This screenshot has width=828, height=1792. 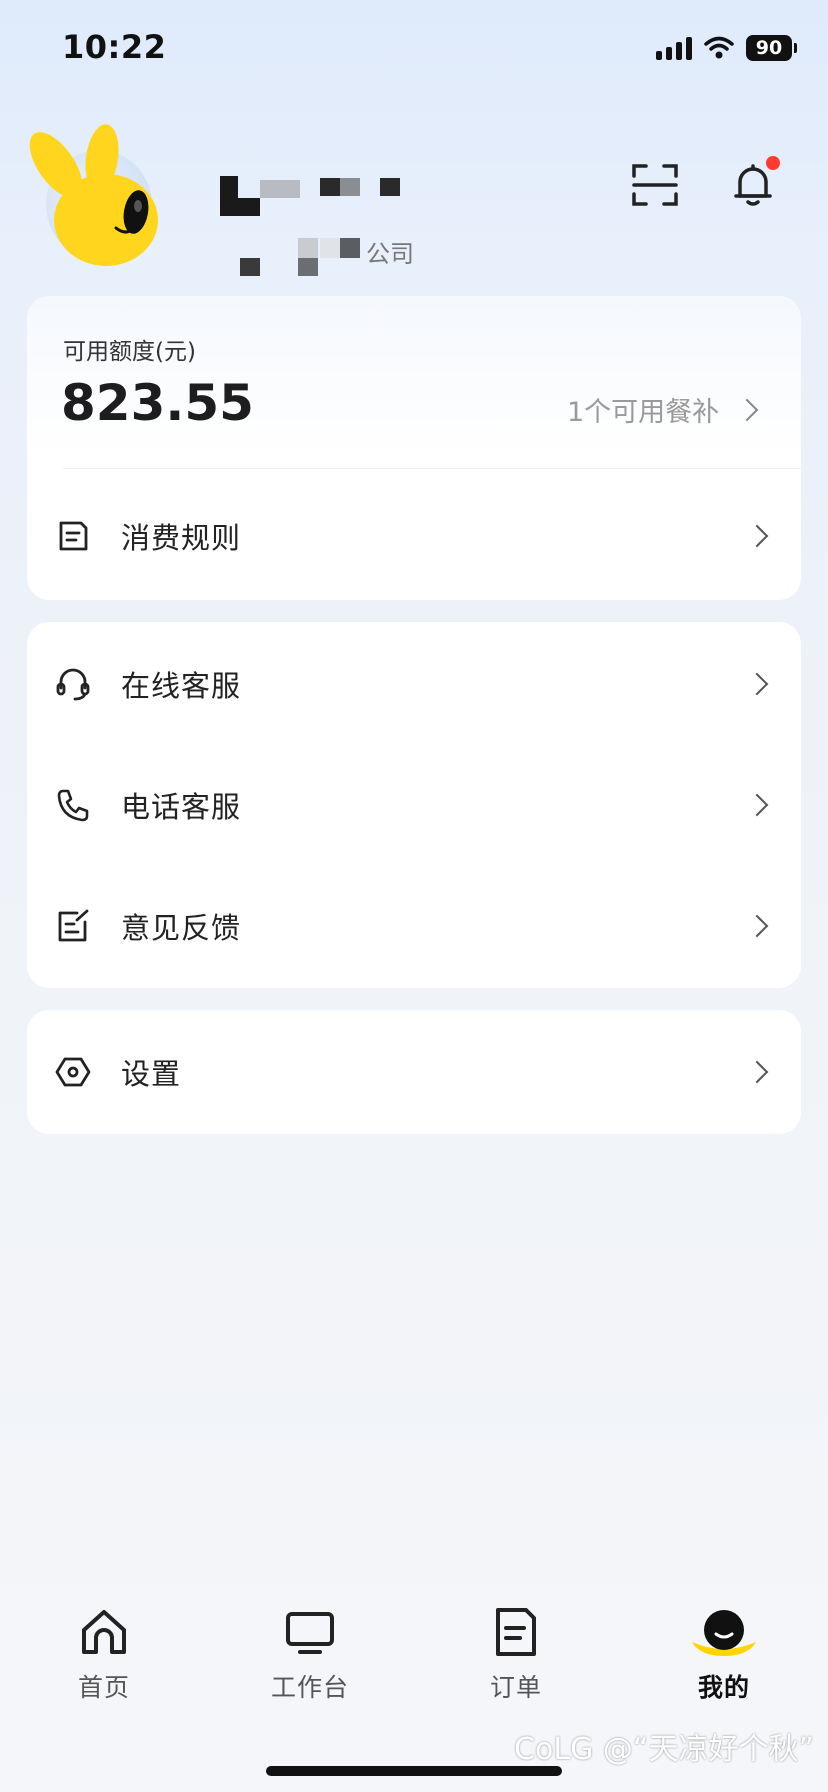 I want to click on headset-icon, so click(x=73, y=684).